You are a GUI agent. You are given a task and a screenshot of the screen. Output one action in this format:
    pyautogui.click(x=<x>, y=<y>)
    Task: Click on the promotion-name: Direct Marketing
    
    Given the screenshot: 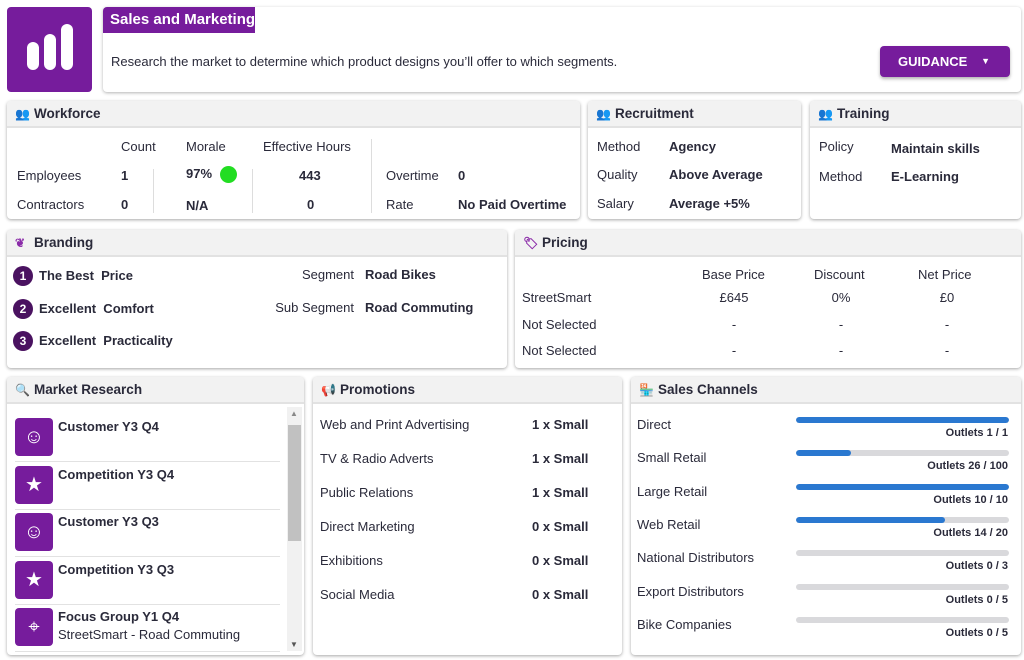 What is the action you would take?
    pyautogui.click(x=367, y=526)
    